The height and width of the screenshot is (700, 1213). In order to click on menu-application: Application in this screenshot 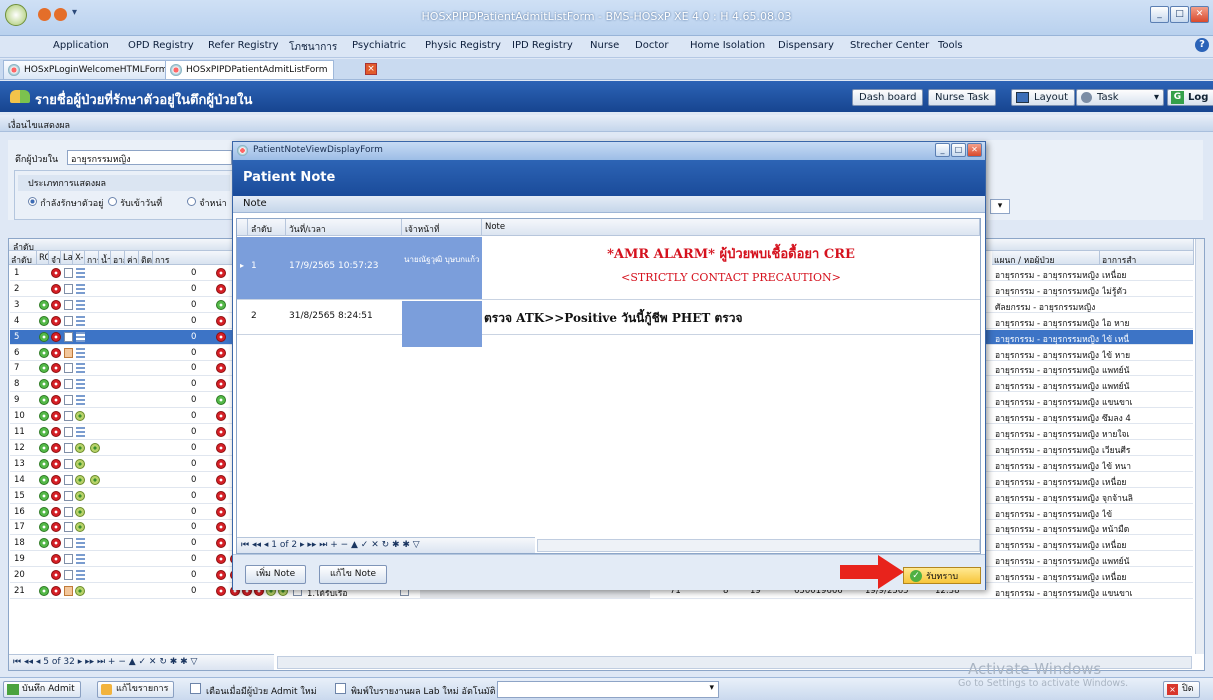, I will do `click(81, 45)`.